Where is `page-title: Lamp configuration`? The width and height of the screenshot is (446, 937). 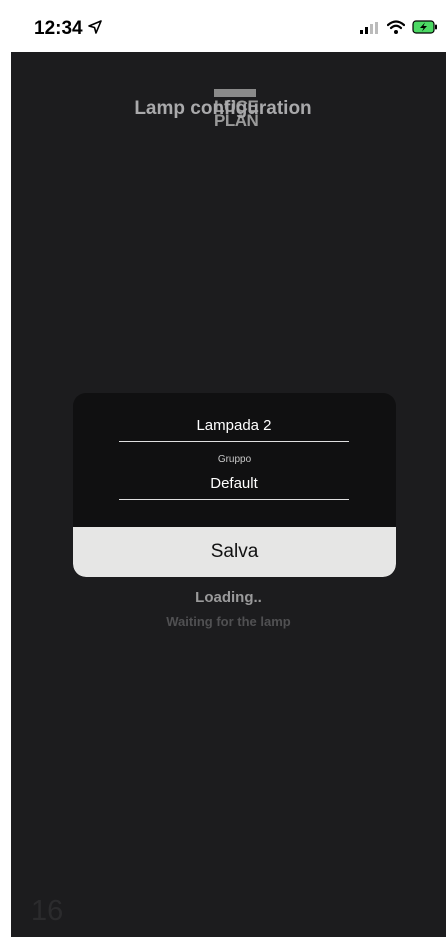 page-title: Lamp configuration is located at coordinates (223, 108).